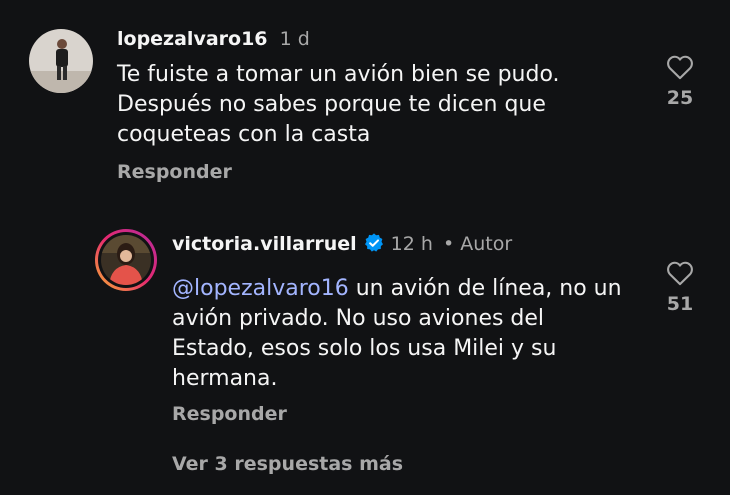 The width and height of the screenshot is (730, 495). What do you see at coordinates (264, 244) in the screenshot?
I see `username: victoria.villarruel` at bounding box center [264, 244].